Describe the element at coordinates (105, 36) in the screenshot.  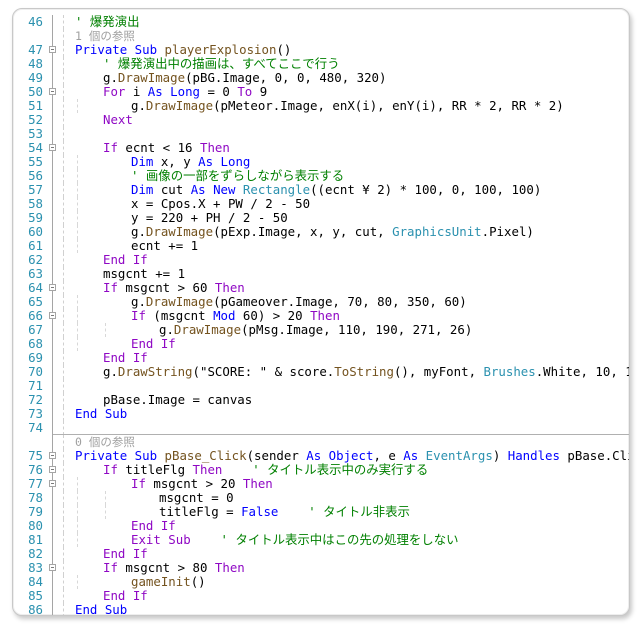
I see `codelens-text: 1 個の参照` at that location.